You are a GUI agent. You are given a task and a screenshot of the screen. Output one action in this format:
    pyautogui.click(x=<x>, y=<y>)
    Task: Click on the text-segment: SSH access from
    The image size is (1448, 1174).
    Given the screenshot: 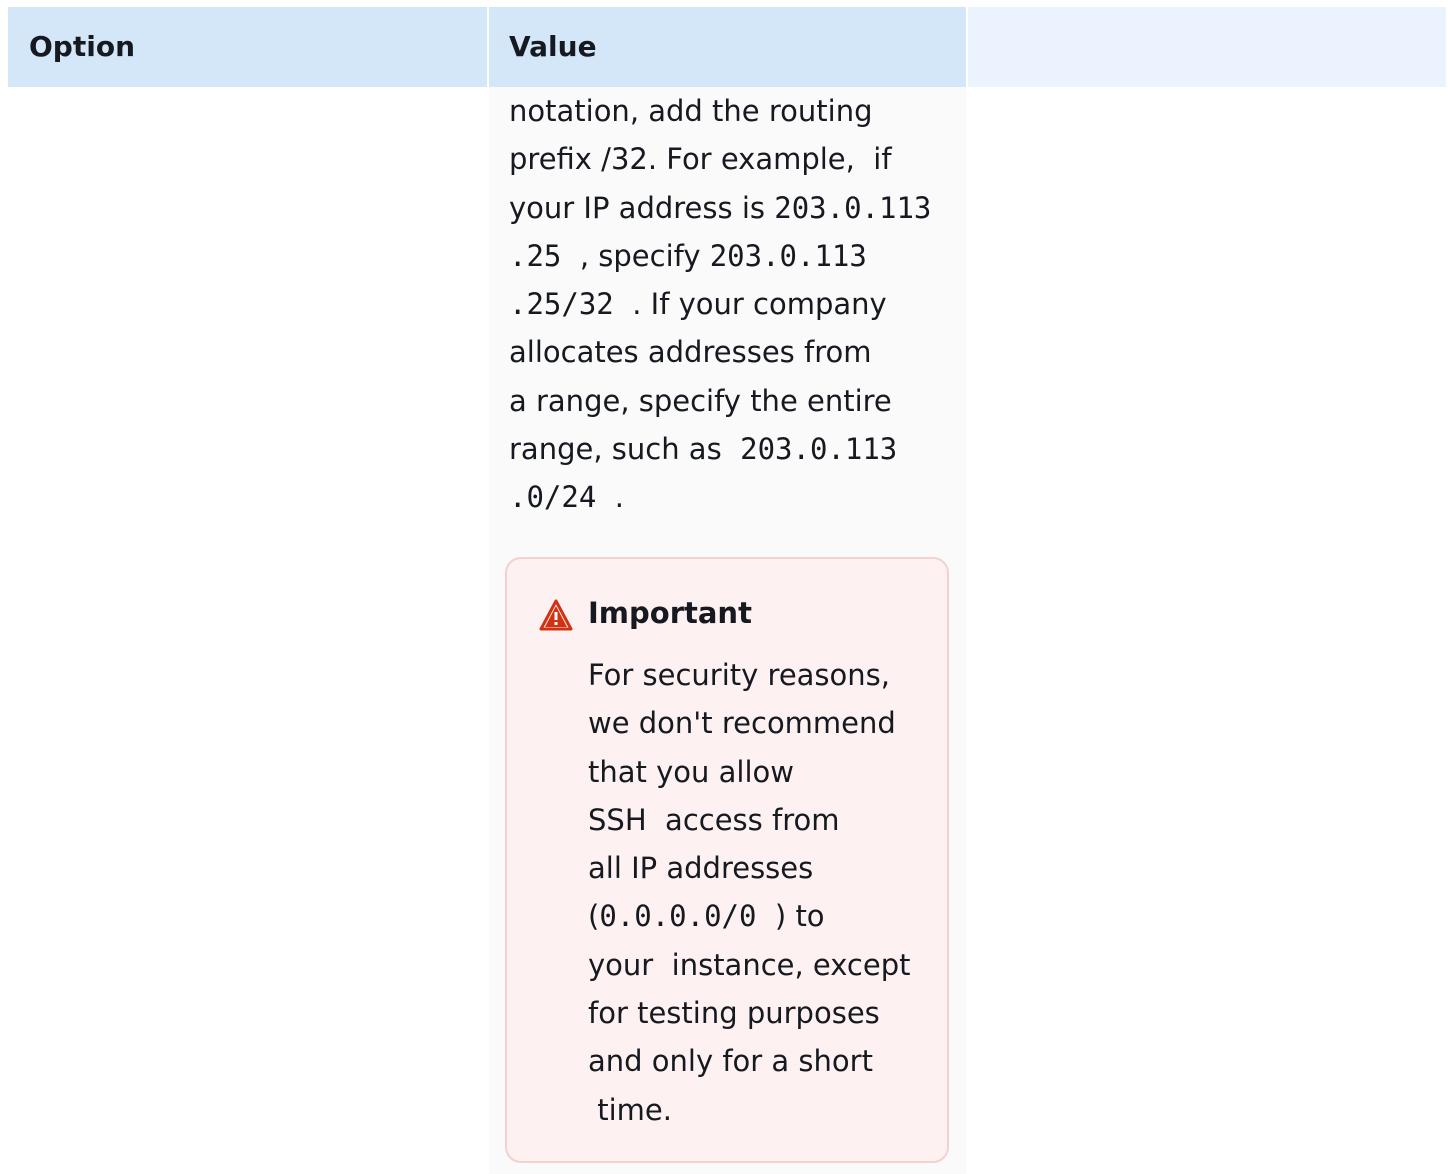 What is the action you would take?
    pyautogui.click(x=714, y=819)
    